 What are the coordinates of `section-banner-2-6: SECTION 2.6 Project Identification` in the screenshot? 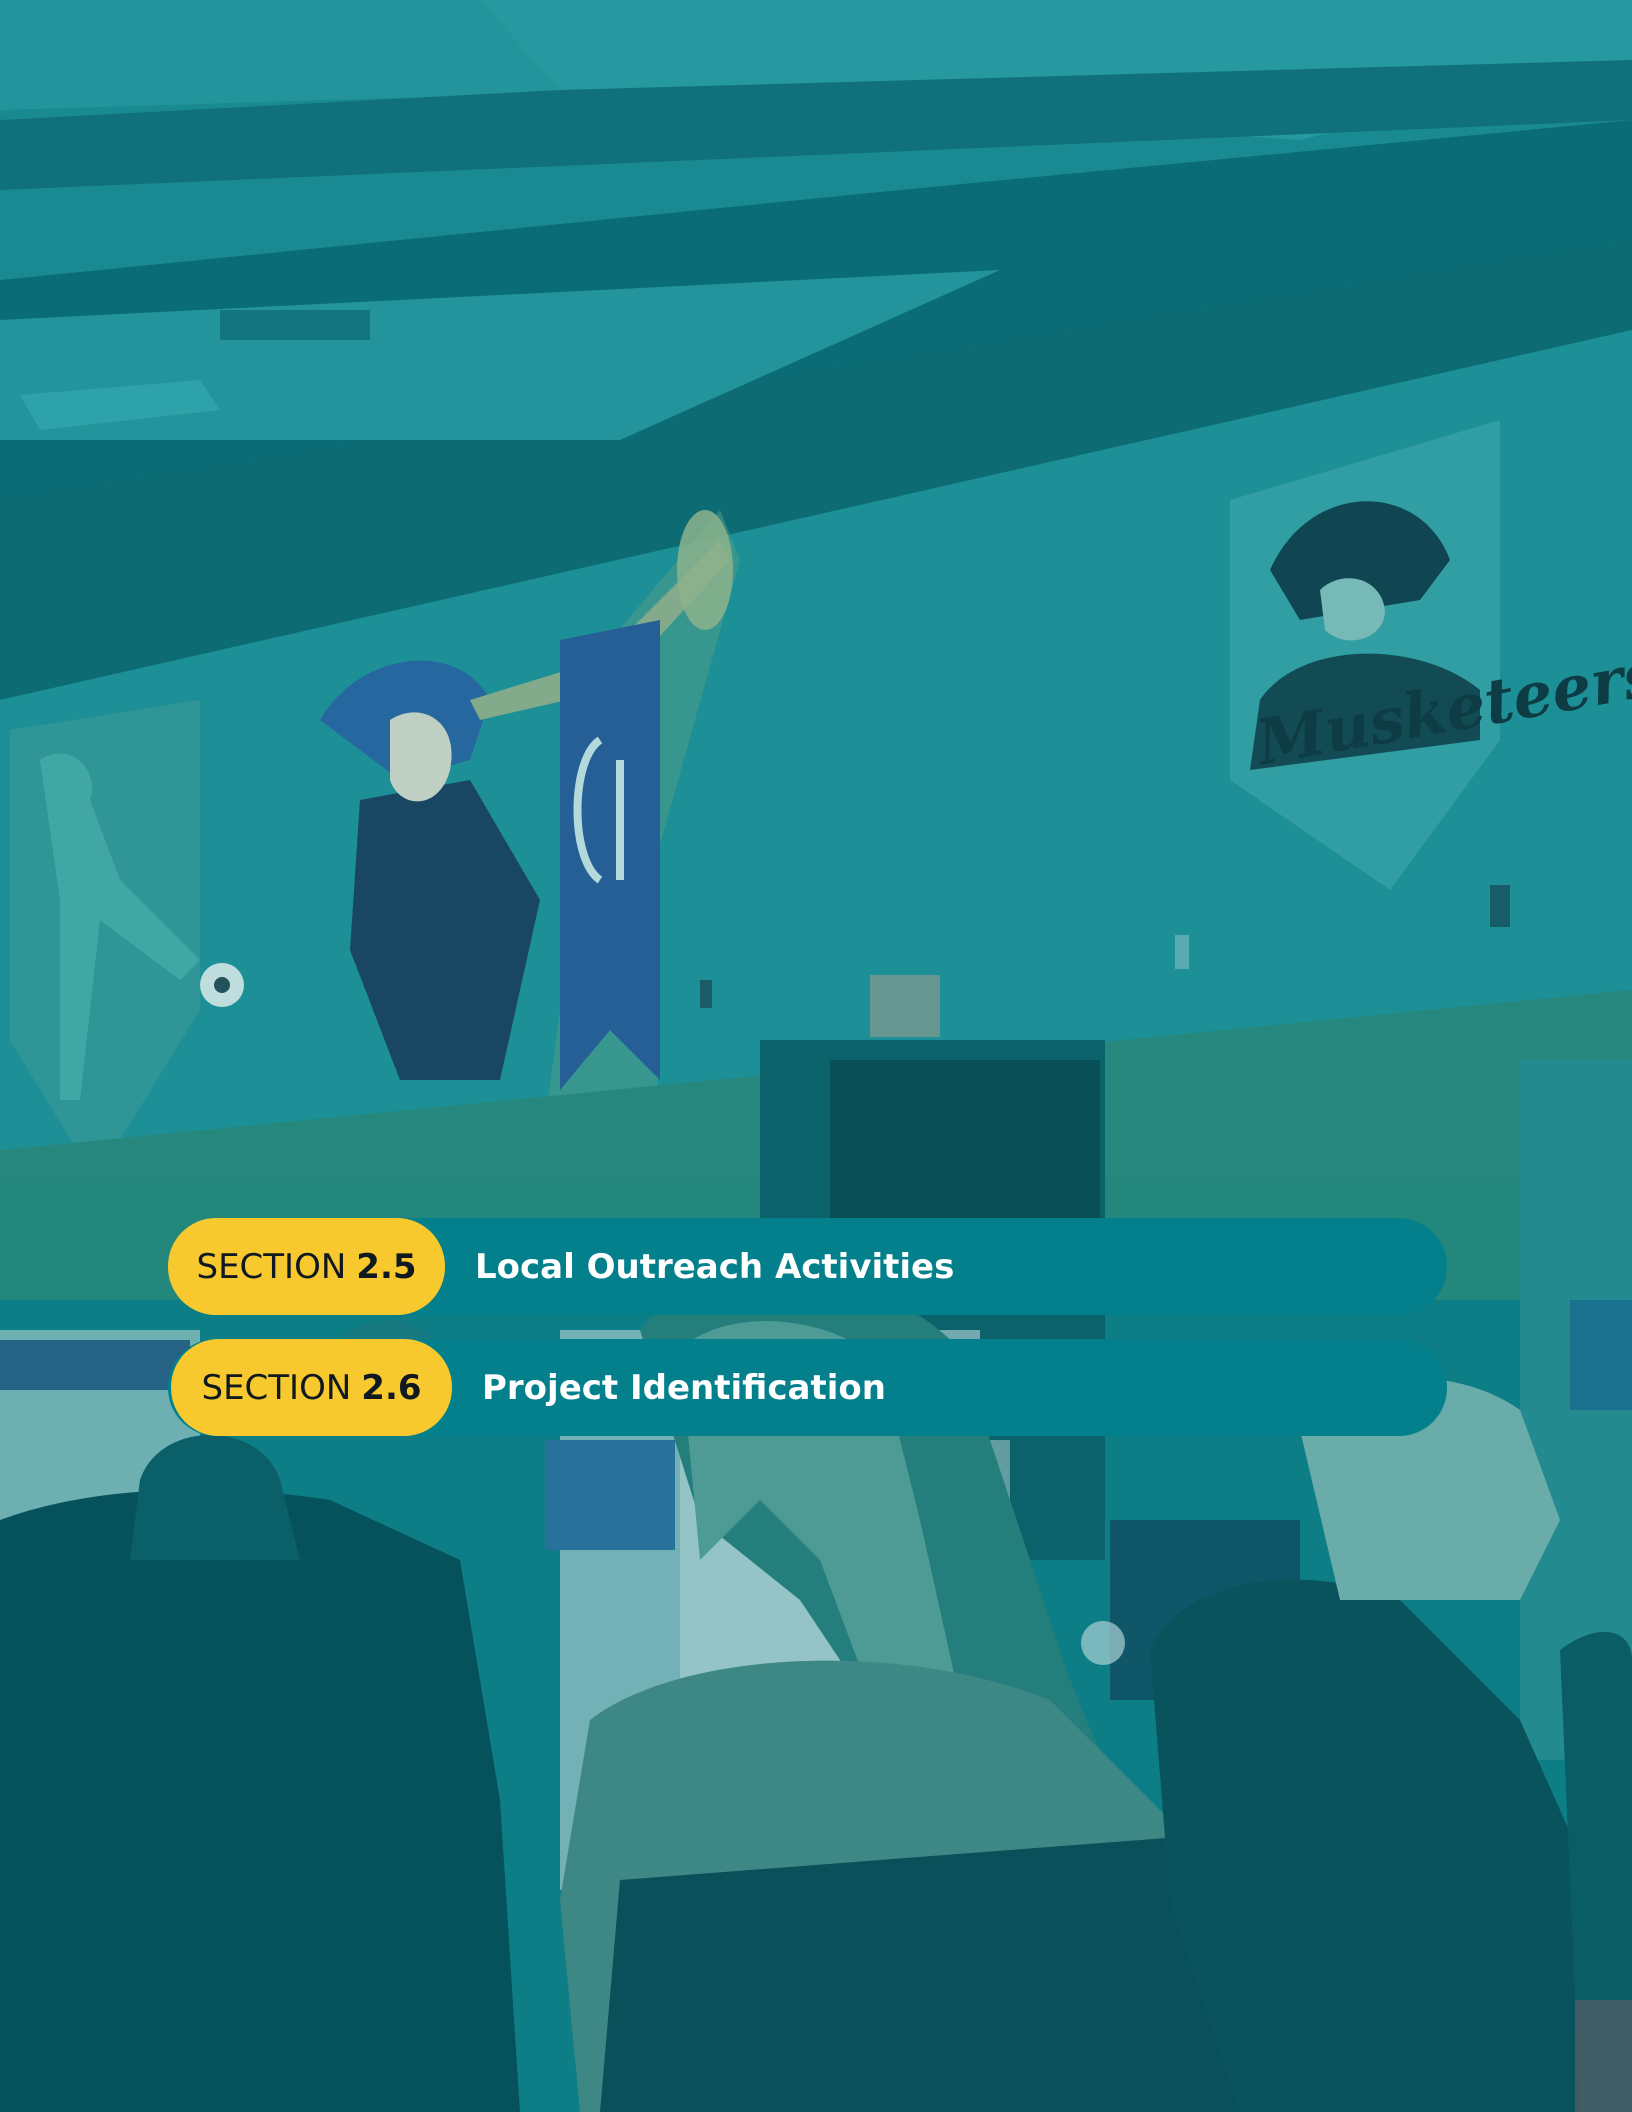 It's located at (807, 1387).